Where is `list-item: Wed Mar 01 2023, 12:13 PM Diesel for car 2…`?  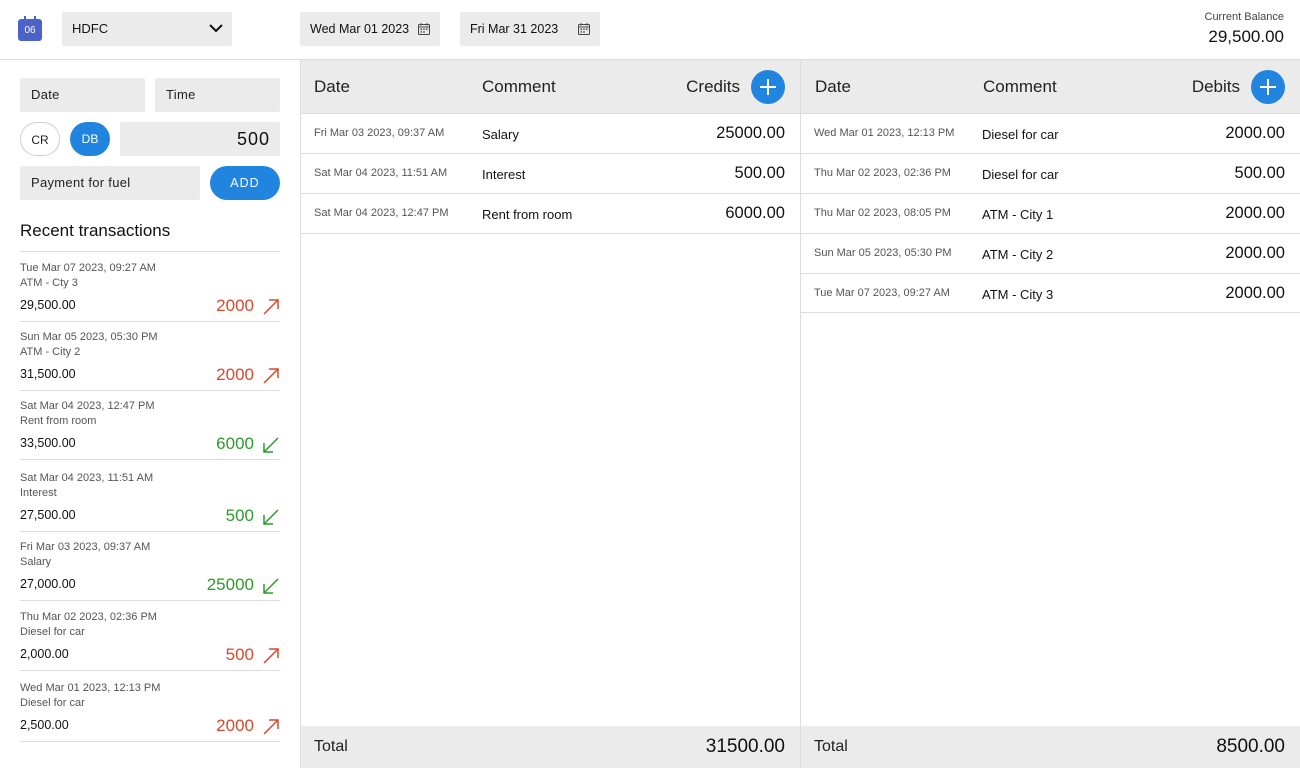
list-item: Wed Mar 01 2023, 12:13 PM Diesel for car 2… is located at coordinates (150, 706).